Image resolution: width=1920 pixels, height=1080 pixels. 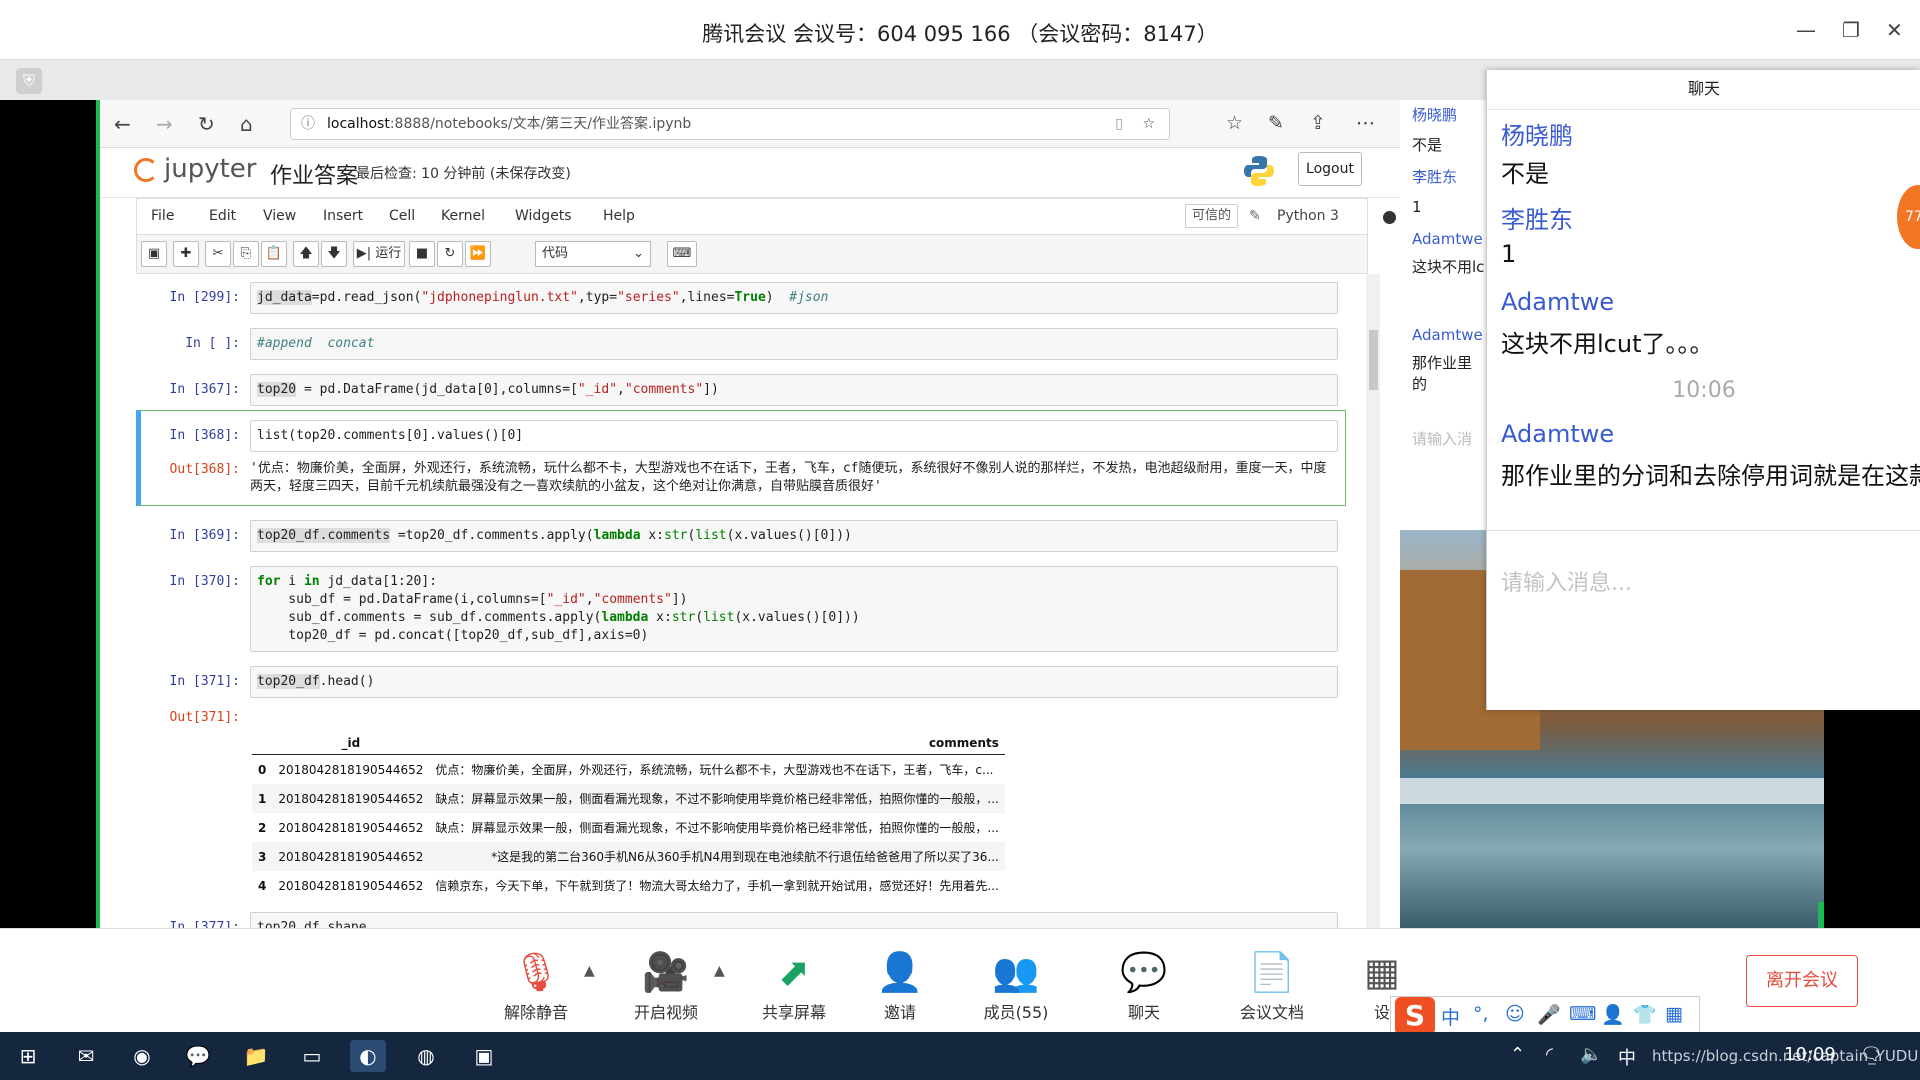 What do you see at coordinates (666, 986) in the screenshot?
I see `video-button: 🎥 开启视频` at bounding box center [666, 986].